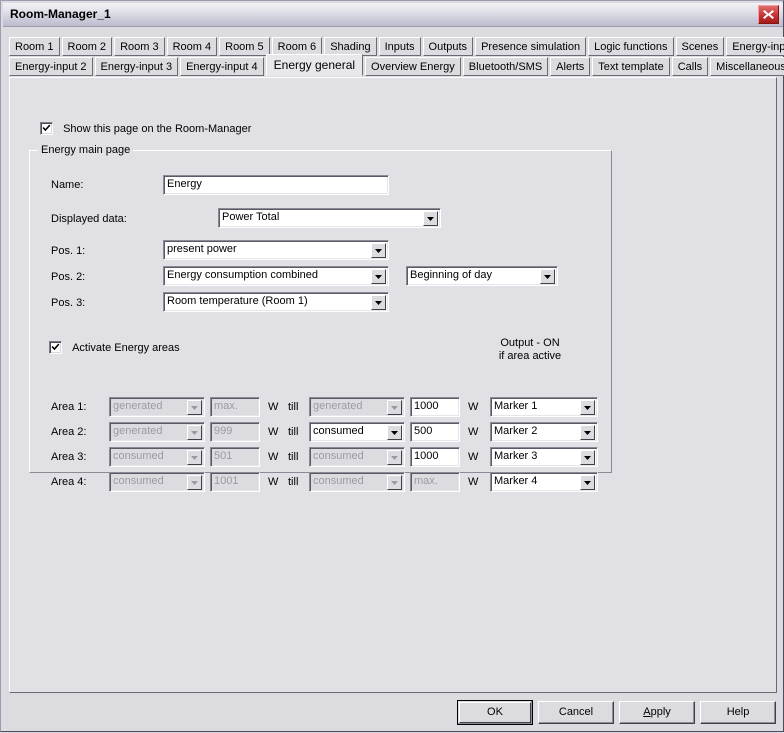  I want to click on pos2-period-combo: Beginning of day, so click(482, 276).